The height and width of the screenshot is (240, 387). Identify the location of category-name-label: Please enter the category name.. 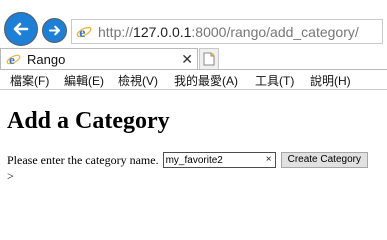
(83, 159).